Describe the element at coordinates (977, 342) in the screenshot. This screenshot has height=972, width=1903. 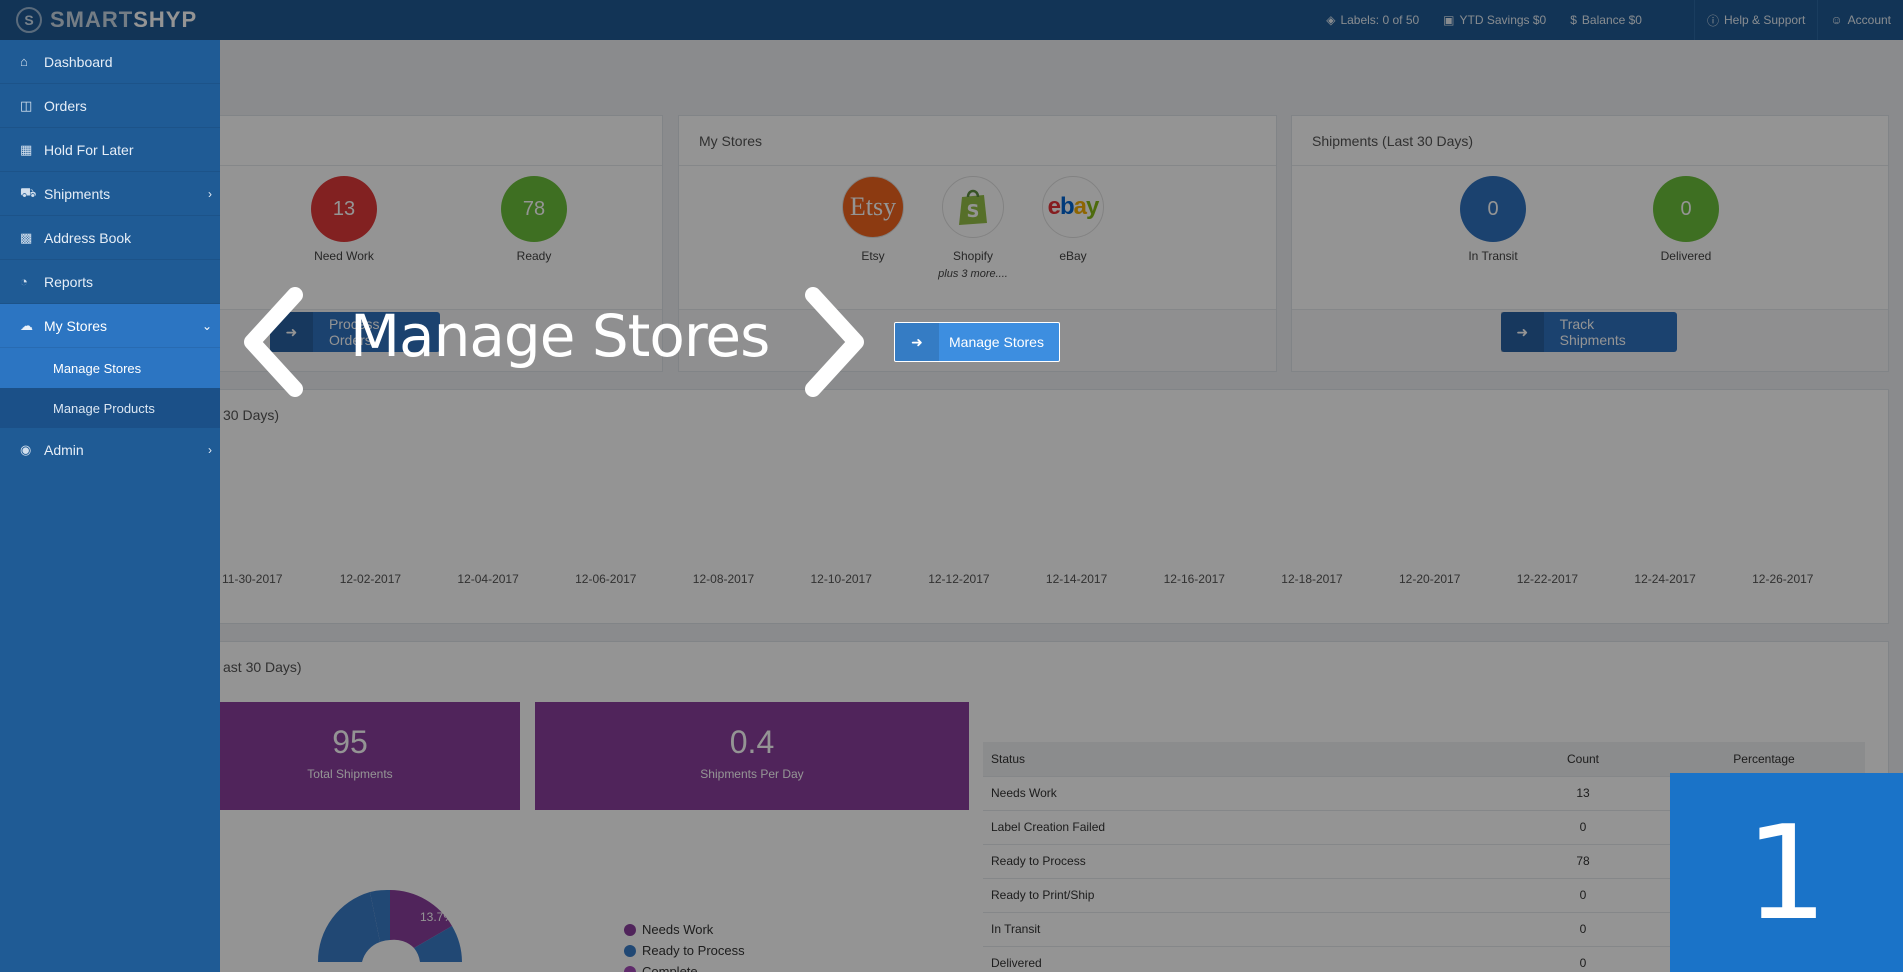
I see `highlighted-manage-stores-button: ➜ Manage Stores` at that location.